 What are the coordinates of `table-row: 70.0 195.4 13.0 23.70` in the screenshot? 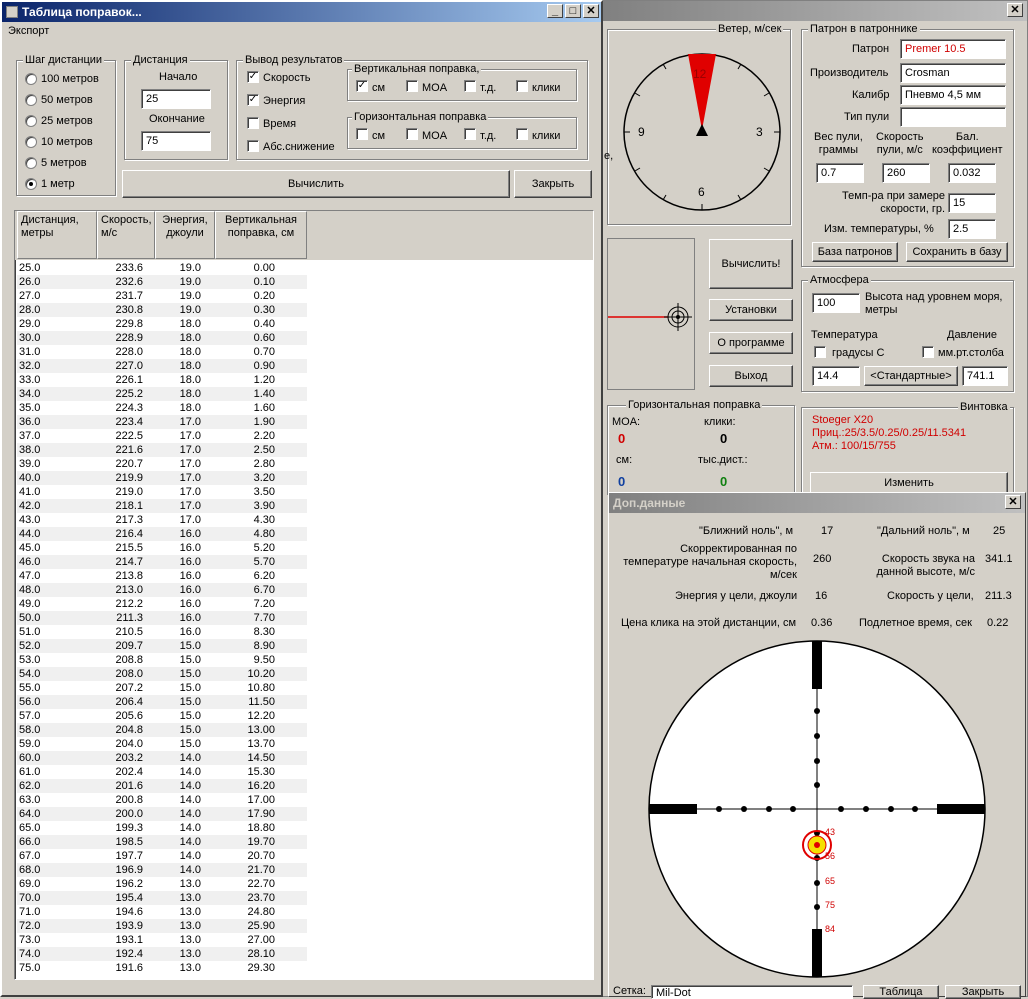 It's located at (162, 898).